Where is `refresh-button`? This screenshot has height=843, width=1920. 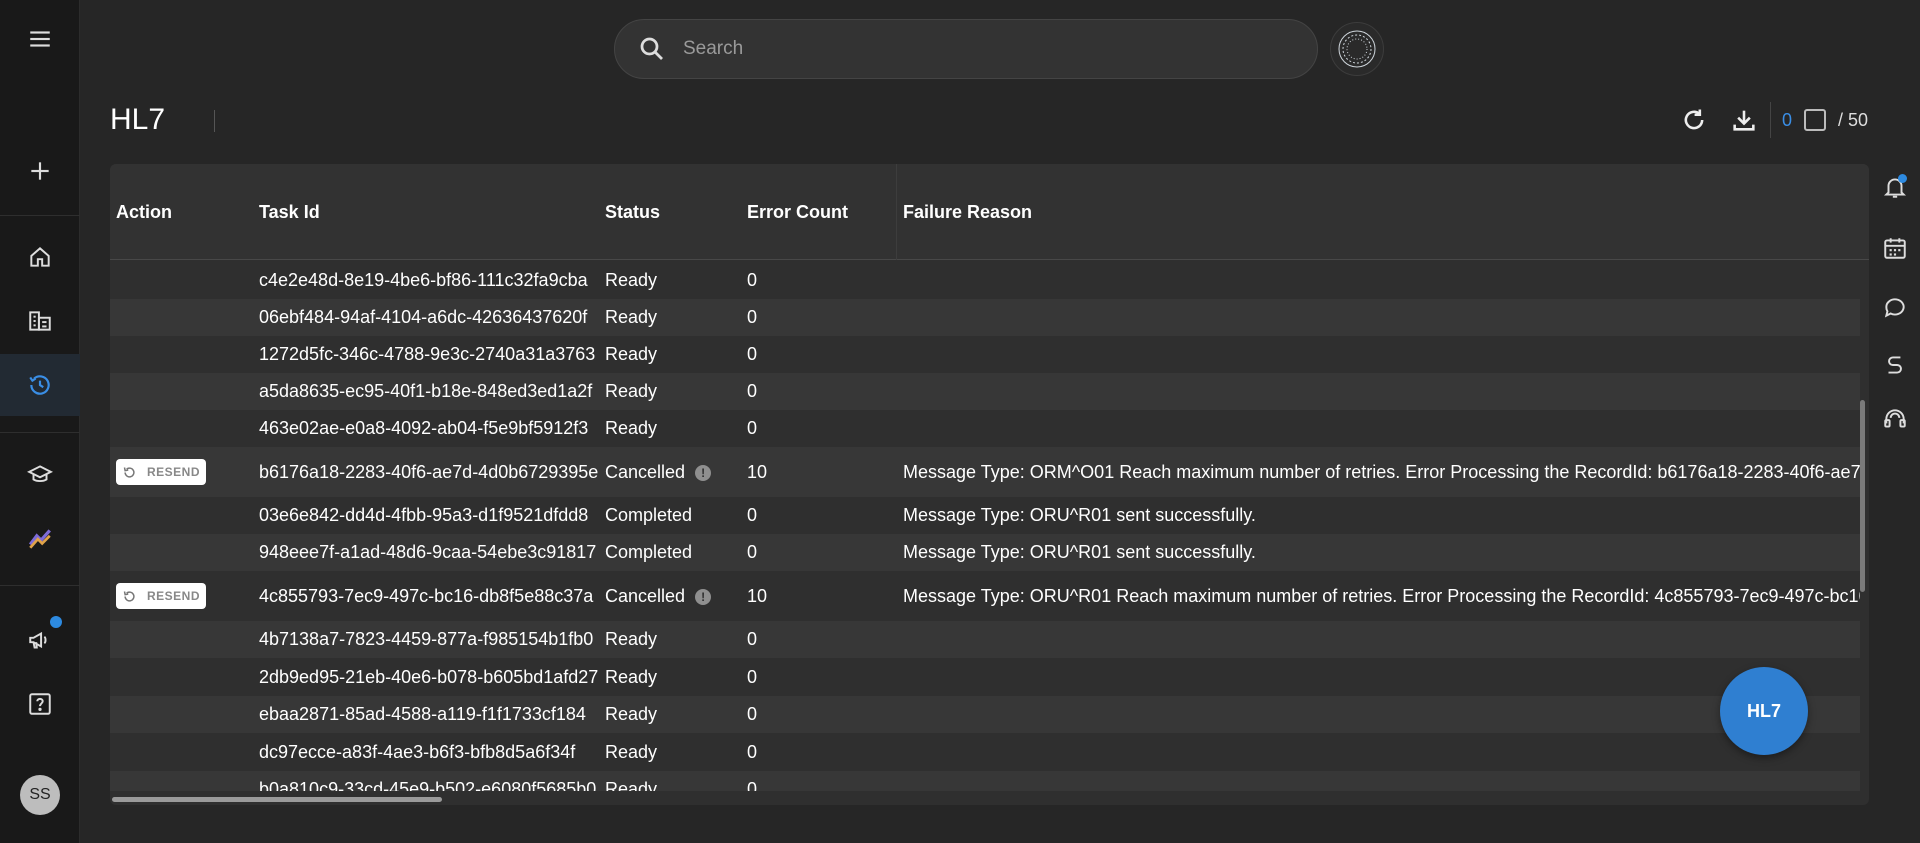 refresh-button is located at coordinates (1694, 120).